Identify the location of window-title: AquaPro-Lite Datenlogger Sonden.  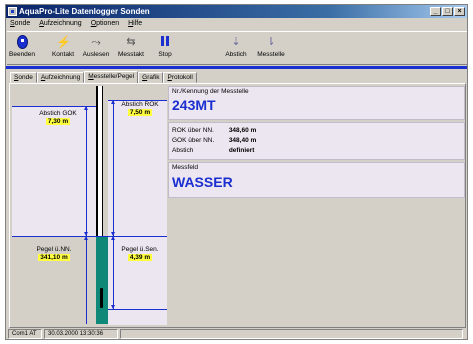
(84, 11).